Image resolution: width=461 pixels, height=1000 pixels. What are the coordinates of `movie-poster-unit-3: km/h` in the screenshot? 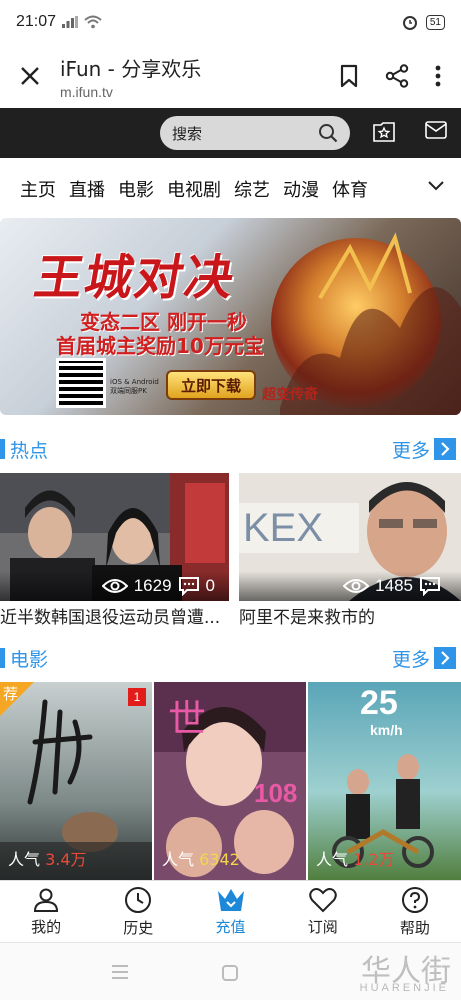 It's located at (386, 730).